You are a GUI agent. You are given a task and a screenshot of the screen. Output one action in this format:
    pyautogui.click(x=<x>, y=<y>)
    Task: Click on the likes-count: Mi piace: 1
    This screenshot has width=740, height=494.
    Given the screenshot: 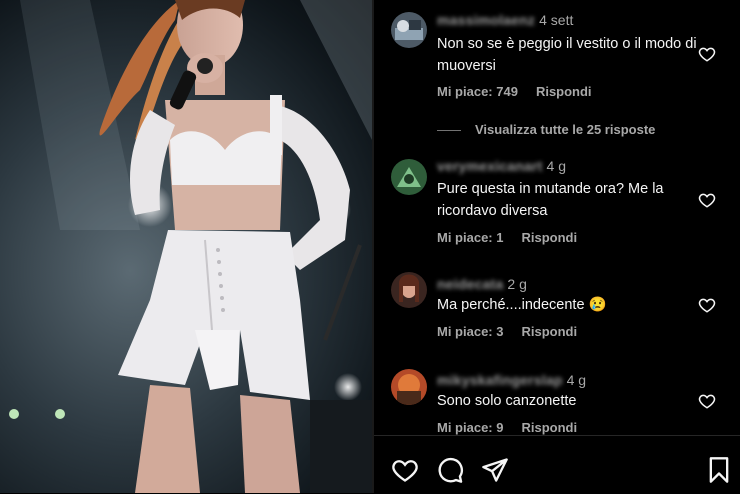 What is the action you would take?
    pyautogui.click(x=470, y=237)
    